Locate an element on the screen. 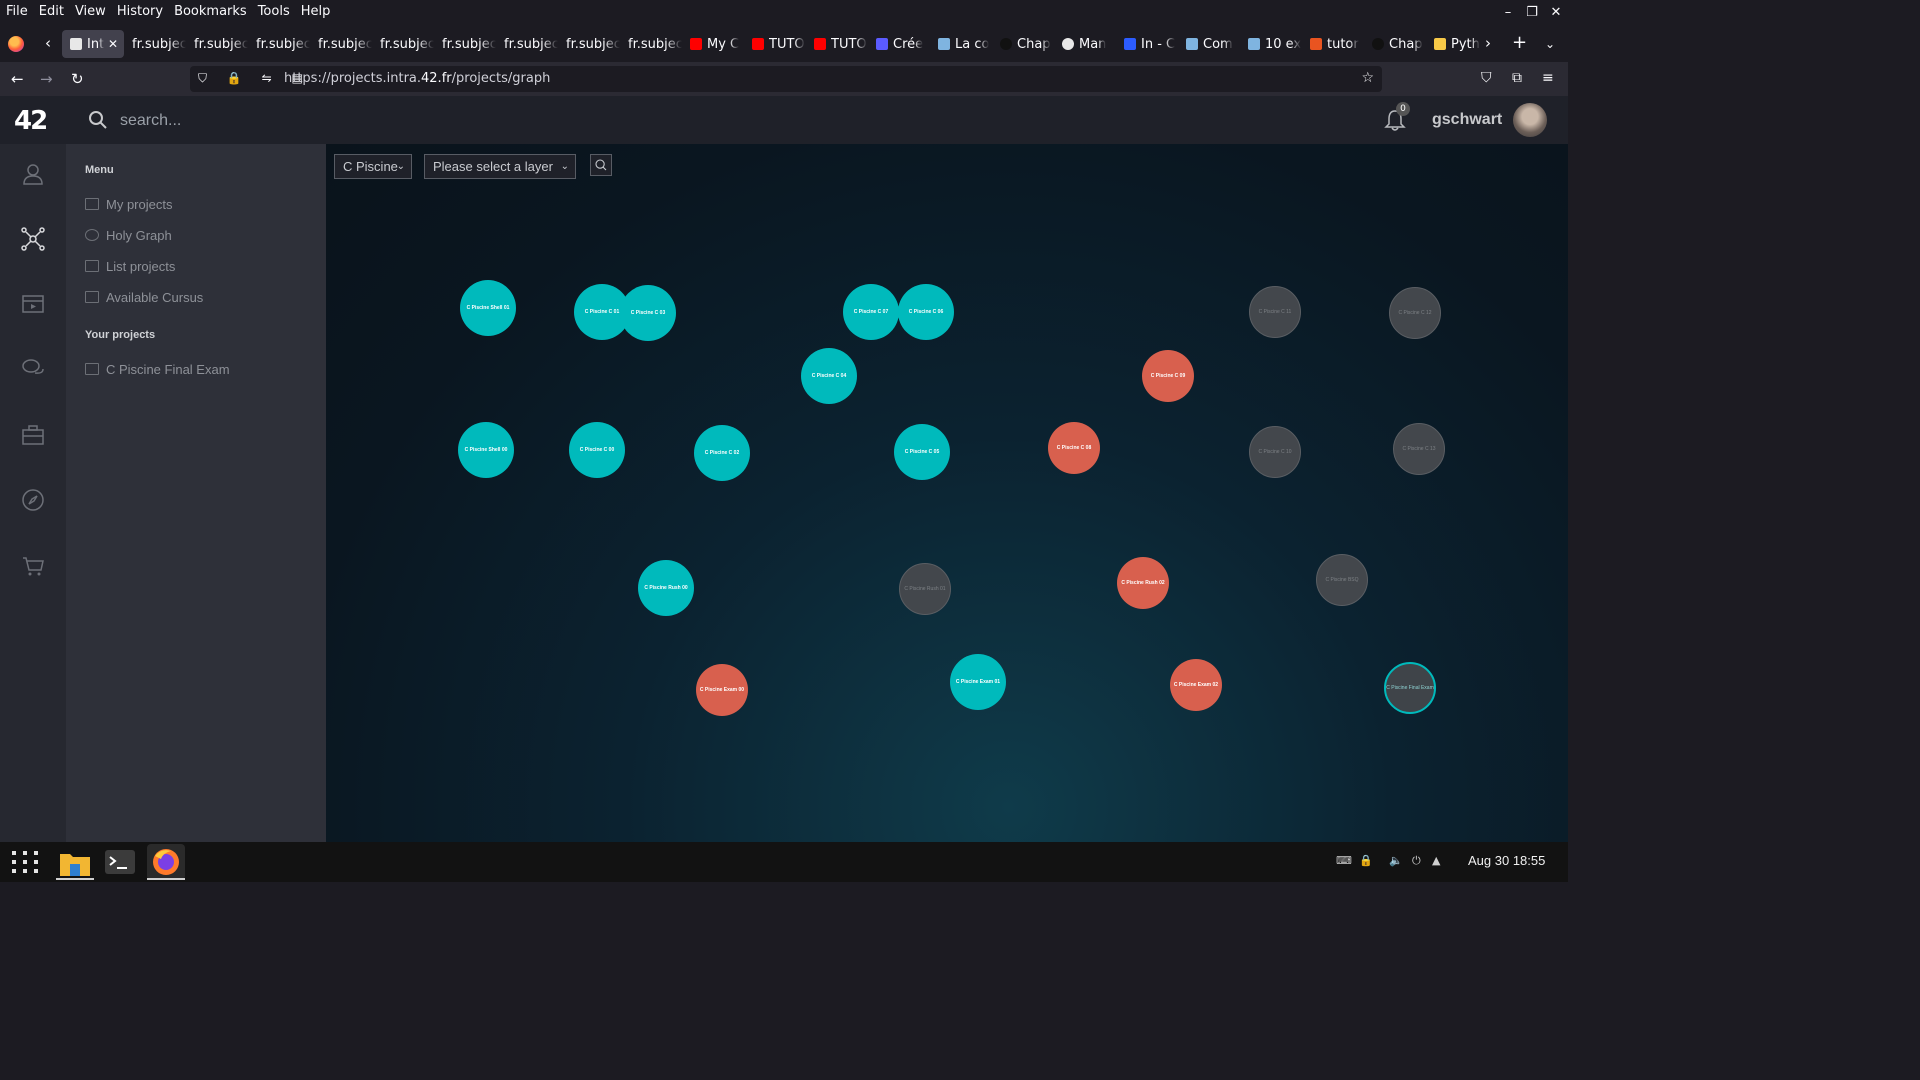  forum-icon is located at coordinates (33, 369).